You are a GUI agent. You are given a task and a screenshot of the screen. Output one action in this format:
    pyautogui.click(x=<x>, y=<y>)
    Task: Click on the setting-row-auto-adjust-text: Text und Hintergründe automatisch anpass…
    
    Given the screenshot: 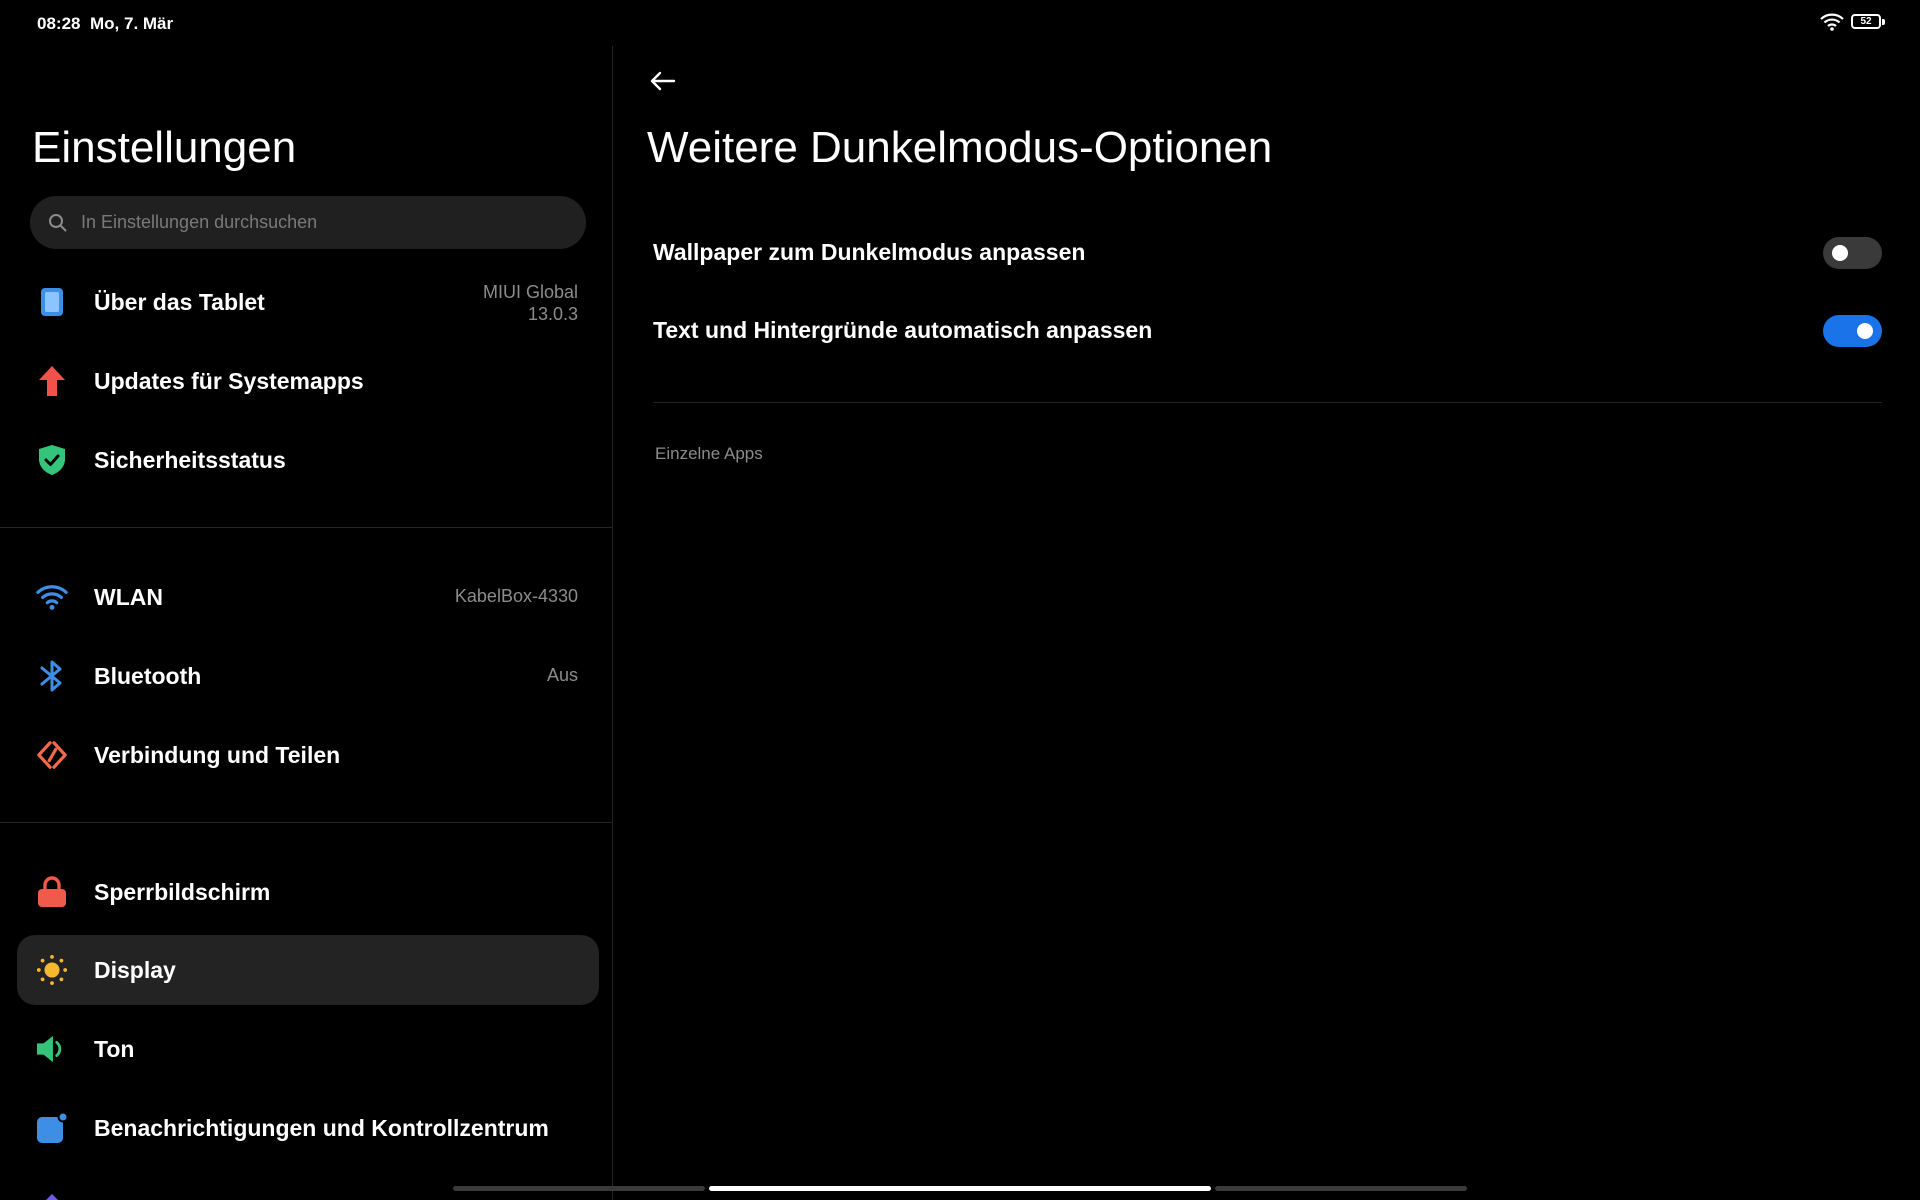 What is the action you would take?
    pyautogui.click(x=1267, y=331)
    